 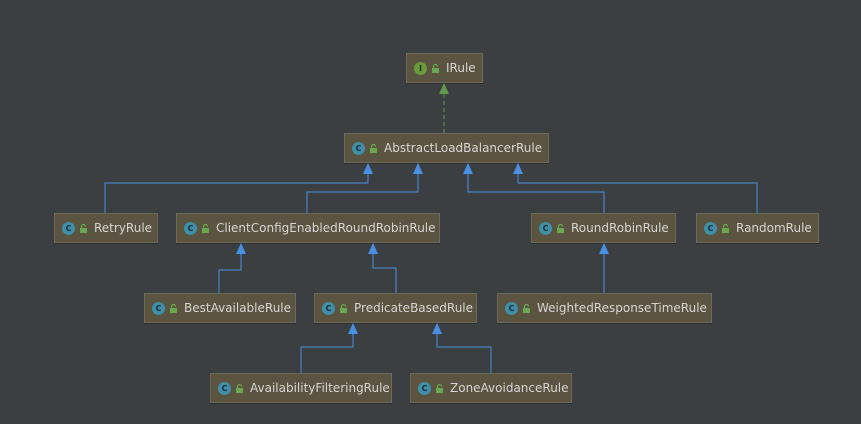 I want to click on edge-randomrule-extends-abstractloadbalancerrule, so click(x=635, y=188).